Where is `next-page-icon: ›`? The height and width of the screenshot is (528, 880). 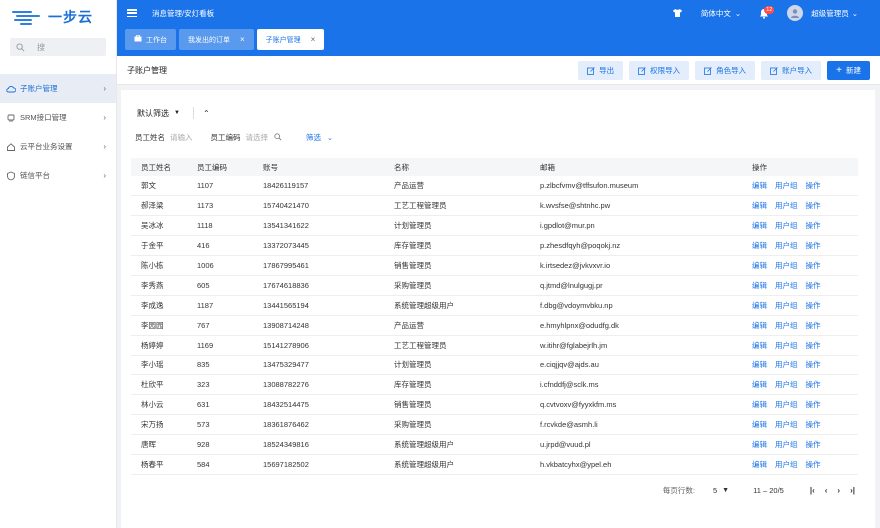 next-page-icon: › is located at coordinates (838, 490).